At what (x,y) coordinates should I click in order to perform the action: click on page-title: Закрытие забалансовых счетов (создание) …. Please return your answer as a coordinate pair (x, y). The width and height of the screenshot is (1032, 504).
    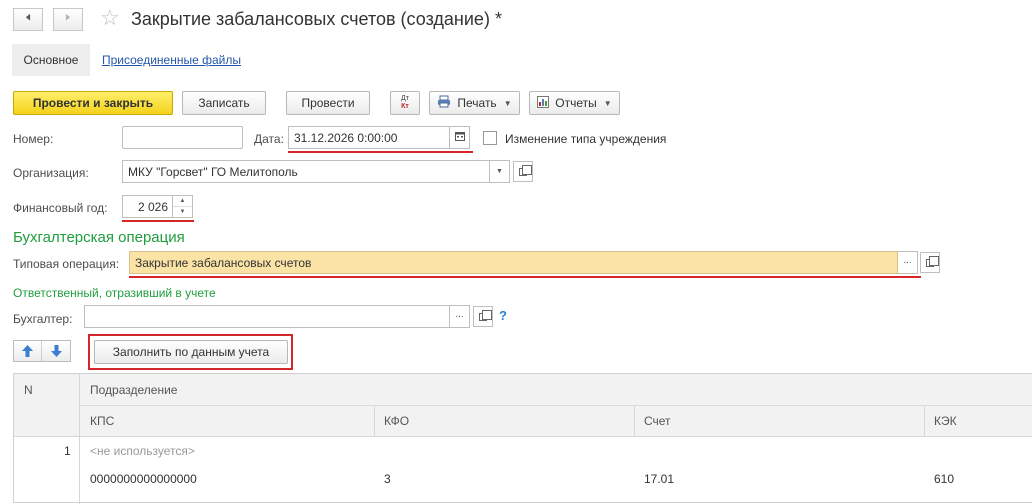
    Looking at the image, I should click on (316, 19).